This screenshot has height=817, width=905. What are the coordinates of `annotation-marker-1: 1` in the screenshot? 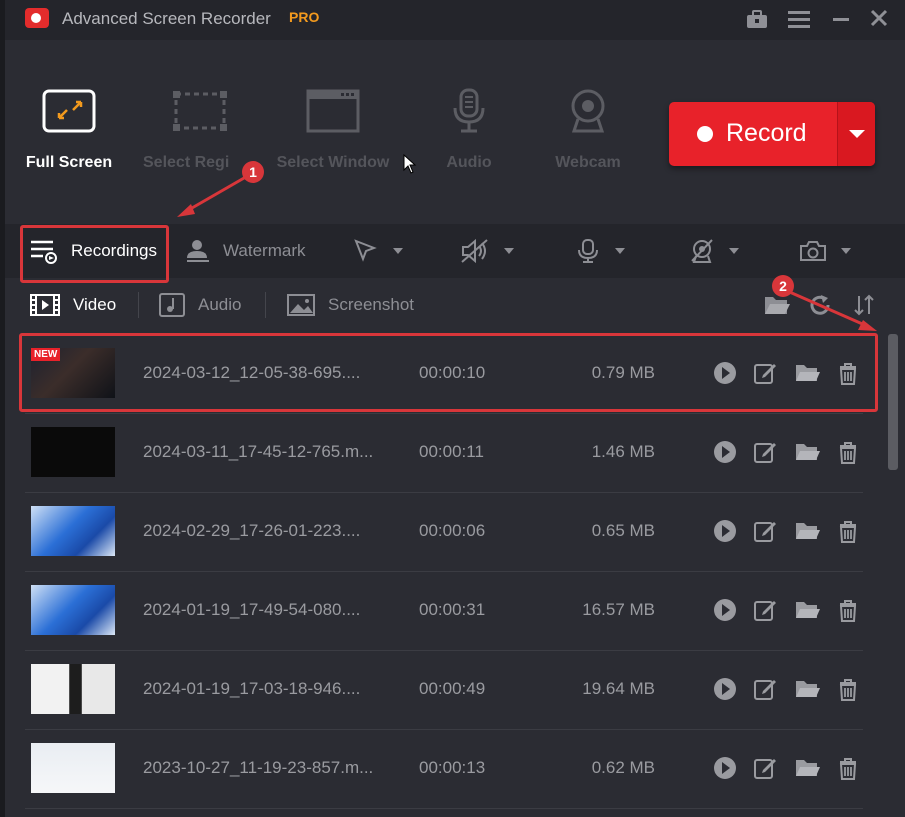 It's located at (253, 172).